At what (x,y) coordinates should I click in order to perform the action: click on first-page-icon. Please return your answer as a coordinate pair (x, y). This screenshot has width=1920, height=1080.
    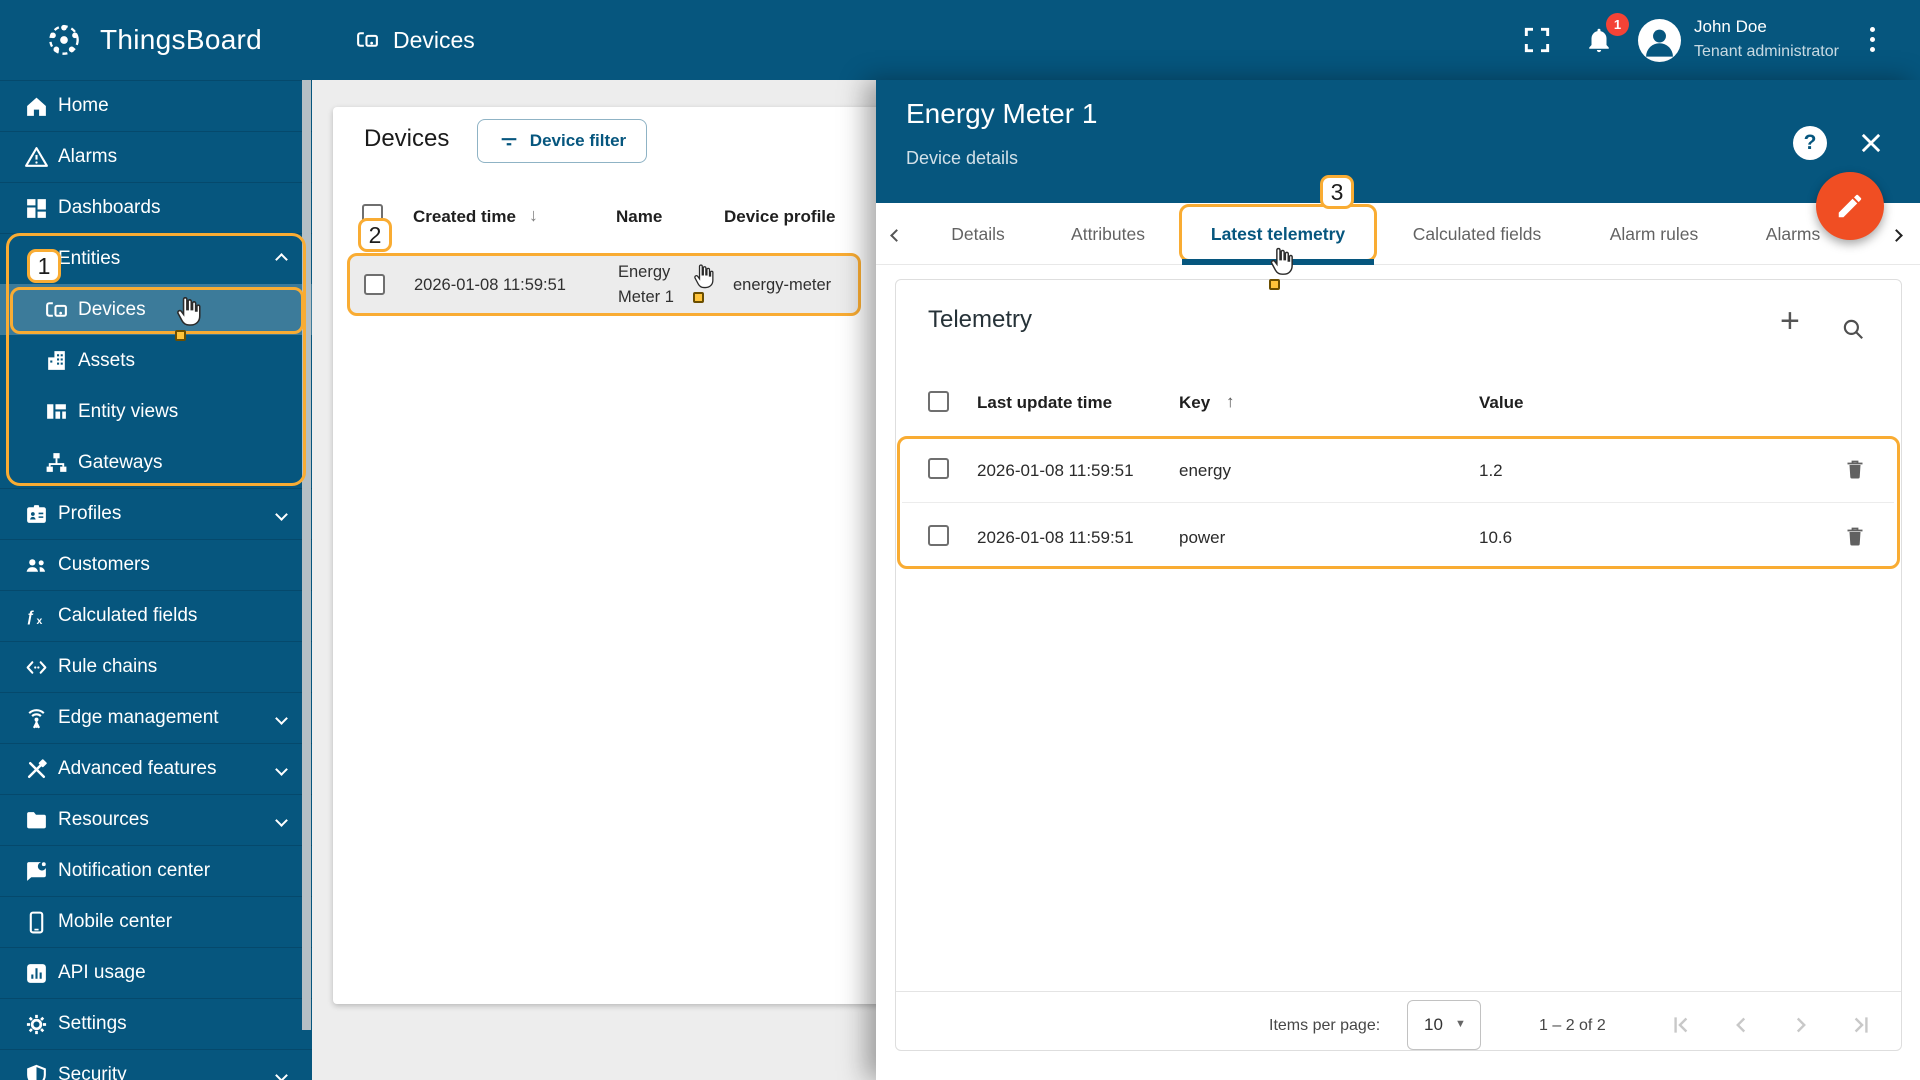
    Looking at the image, I should click on (1681, 1025).